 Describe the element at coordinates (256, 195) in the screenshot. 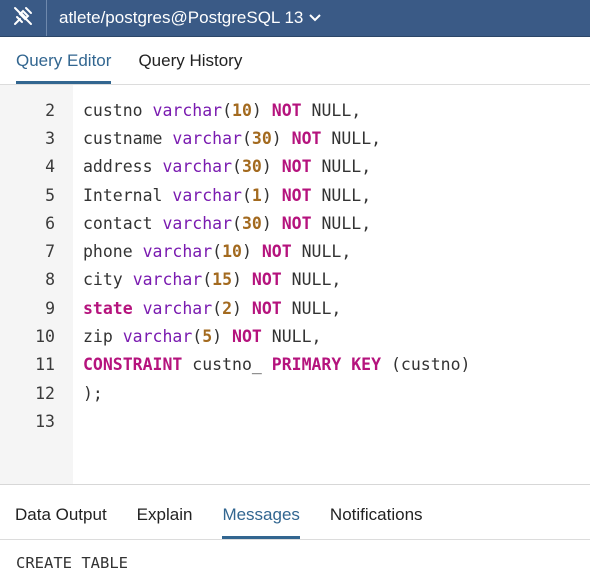

I see `size-value: 1` at that location.